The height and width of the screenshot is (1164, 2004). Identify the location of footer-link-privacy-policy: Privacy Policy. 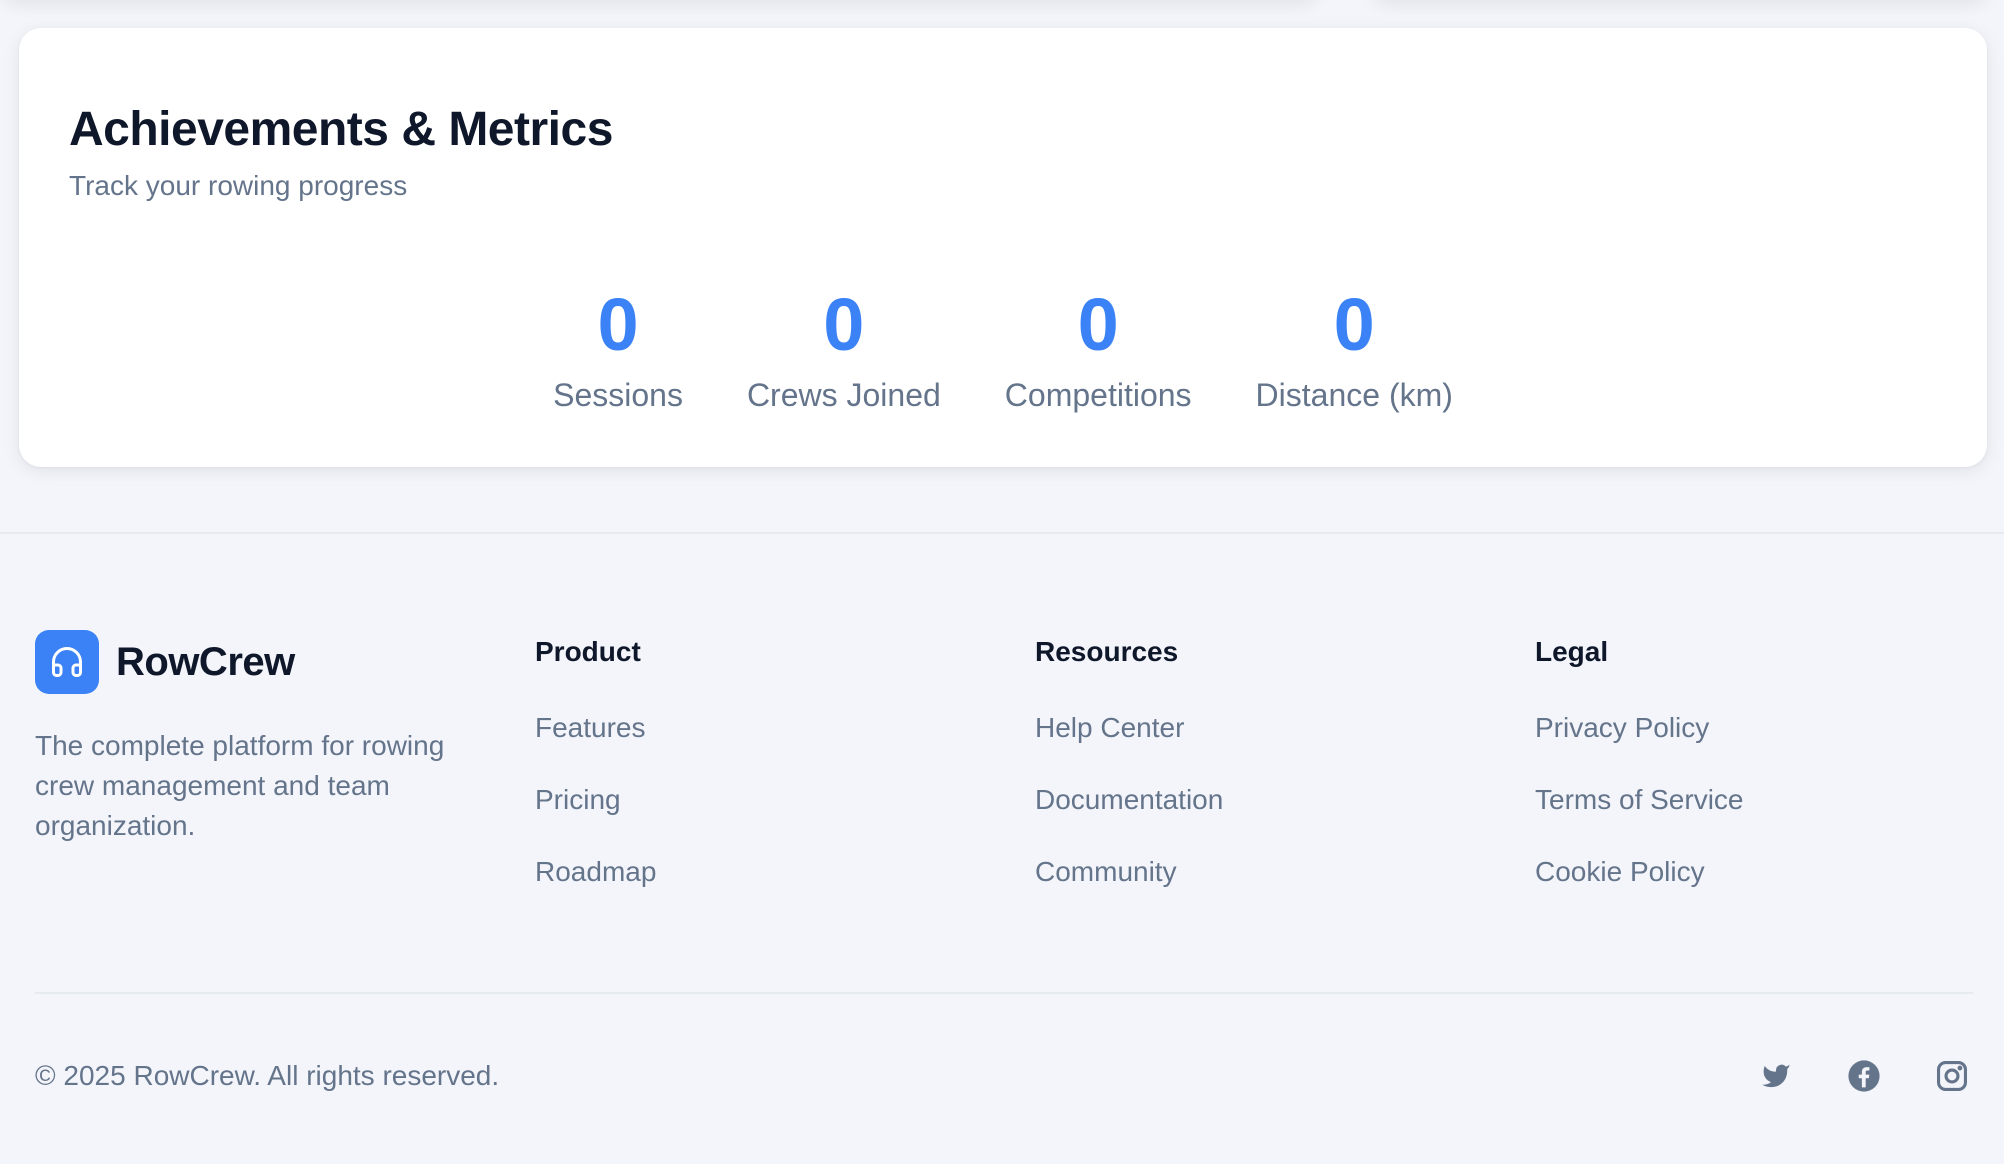
(1622, 728).